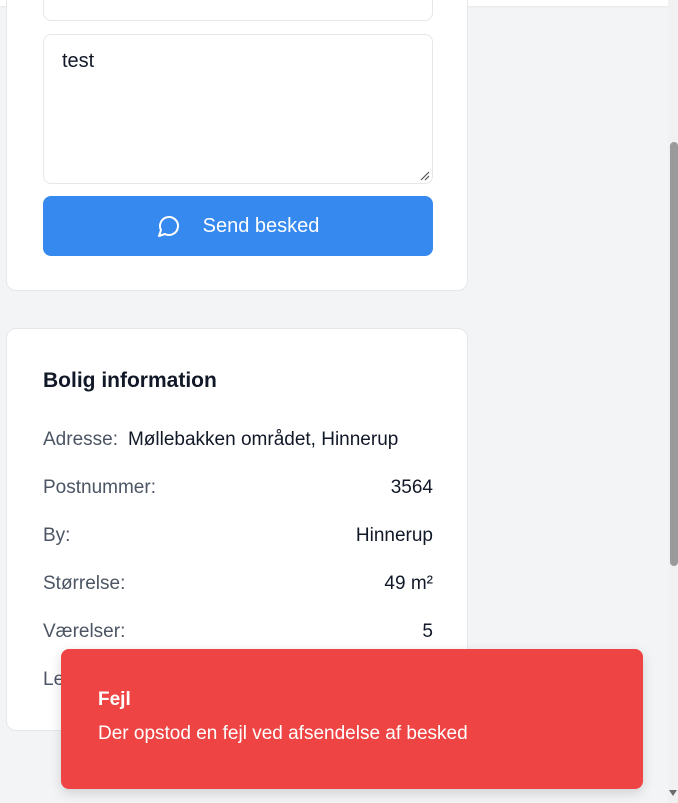 The width and height of the screenshot is (678, 803). Describe the element at coordinates (674, 354) in the screenshot. I see `scrollbar-thumb` at that location.